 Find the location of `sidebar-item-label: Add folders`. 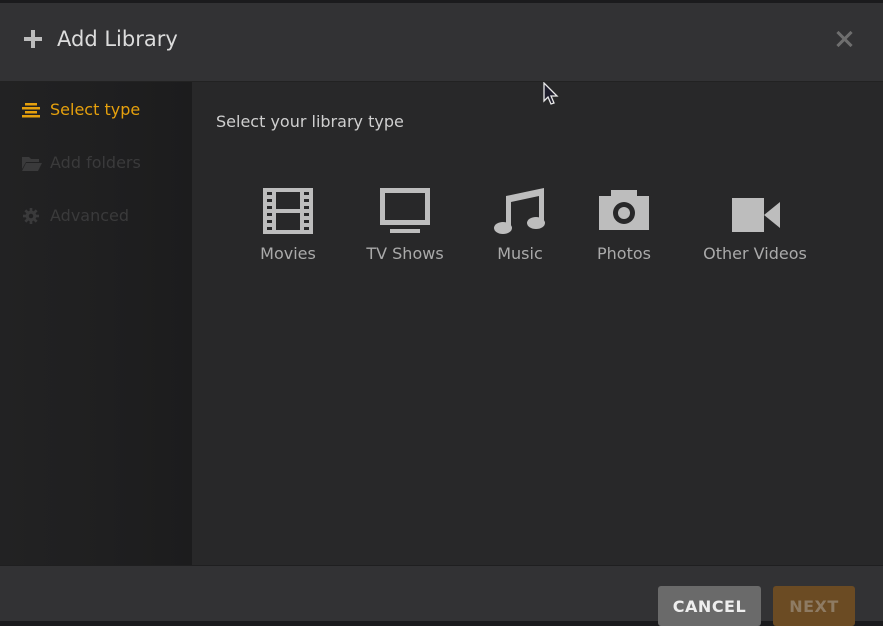

sidebar-item-label: Add folders is located at coordinates (95, 162).